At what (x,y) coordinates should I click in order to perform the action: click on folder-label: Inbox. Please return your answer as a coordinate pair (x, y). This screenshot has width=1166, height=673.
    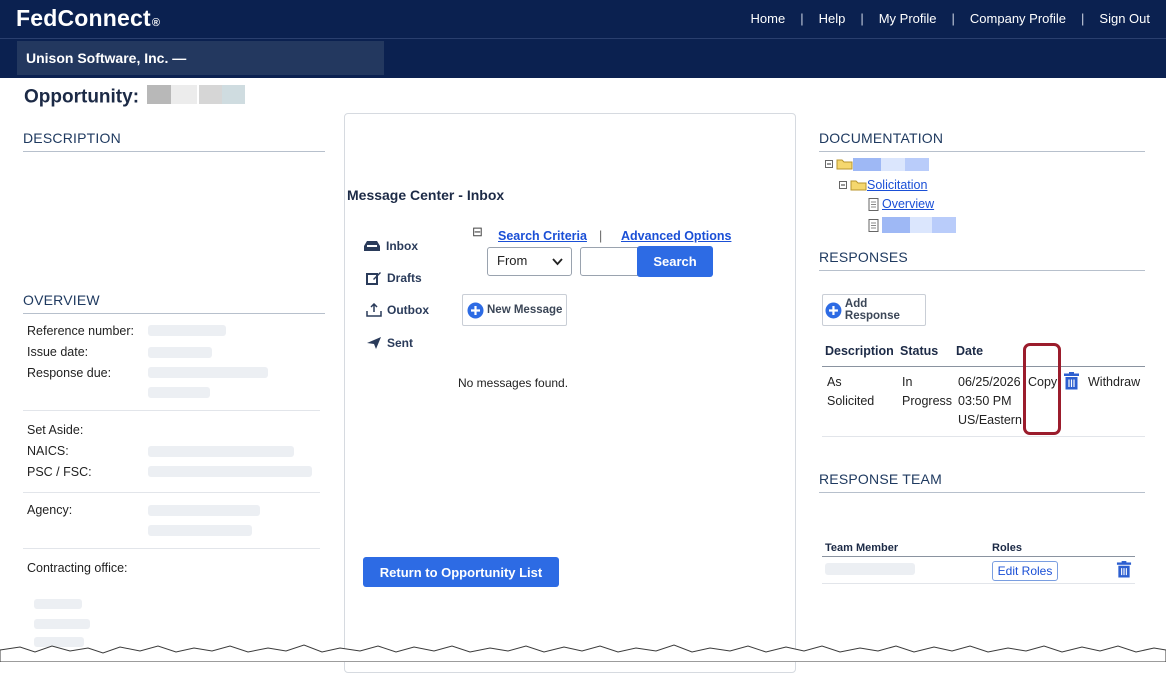
    Looking at the image, I should click on (402, 246).